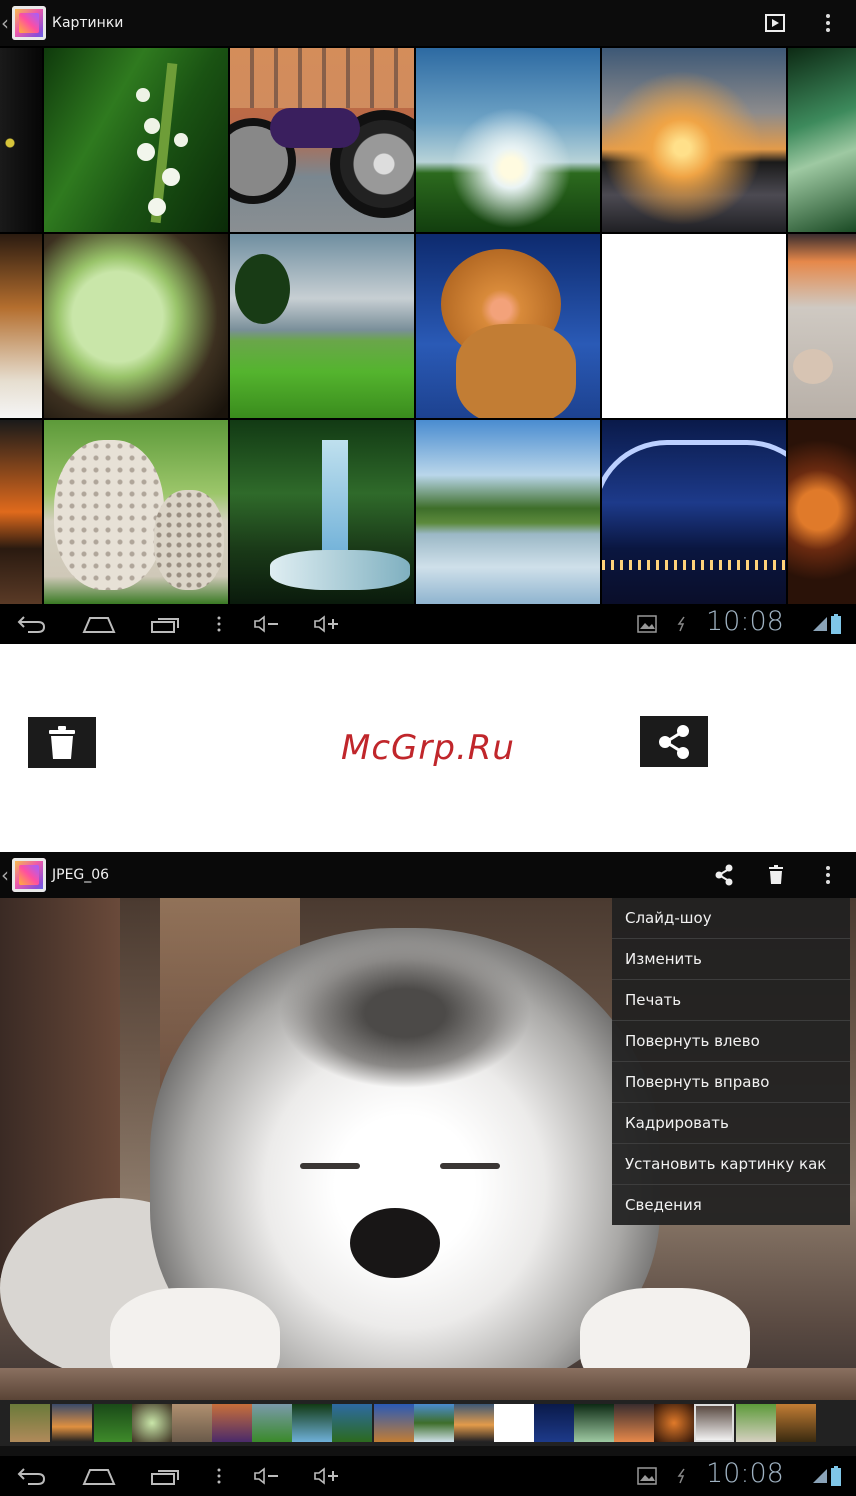 This screenshot has width=856, height=1496. I want to click on thumbnail-maple-leaf, so click(136, 326).